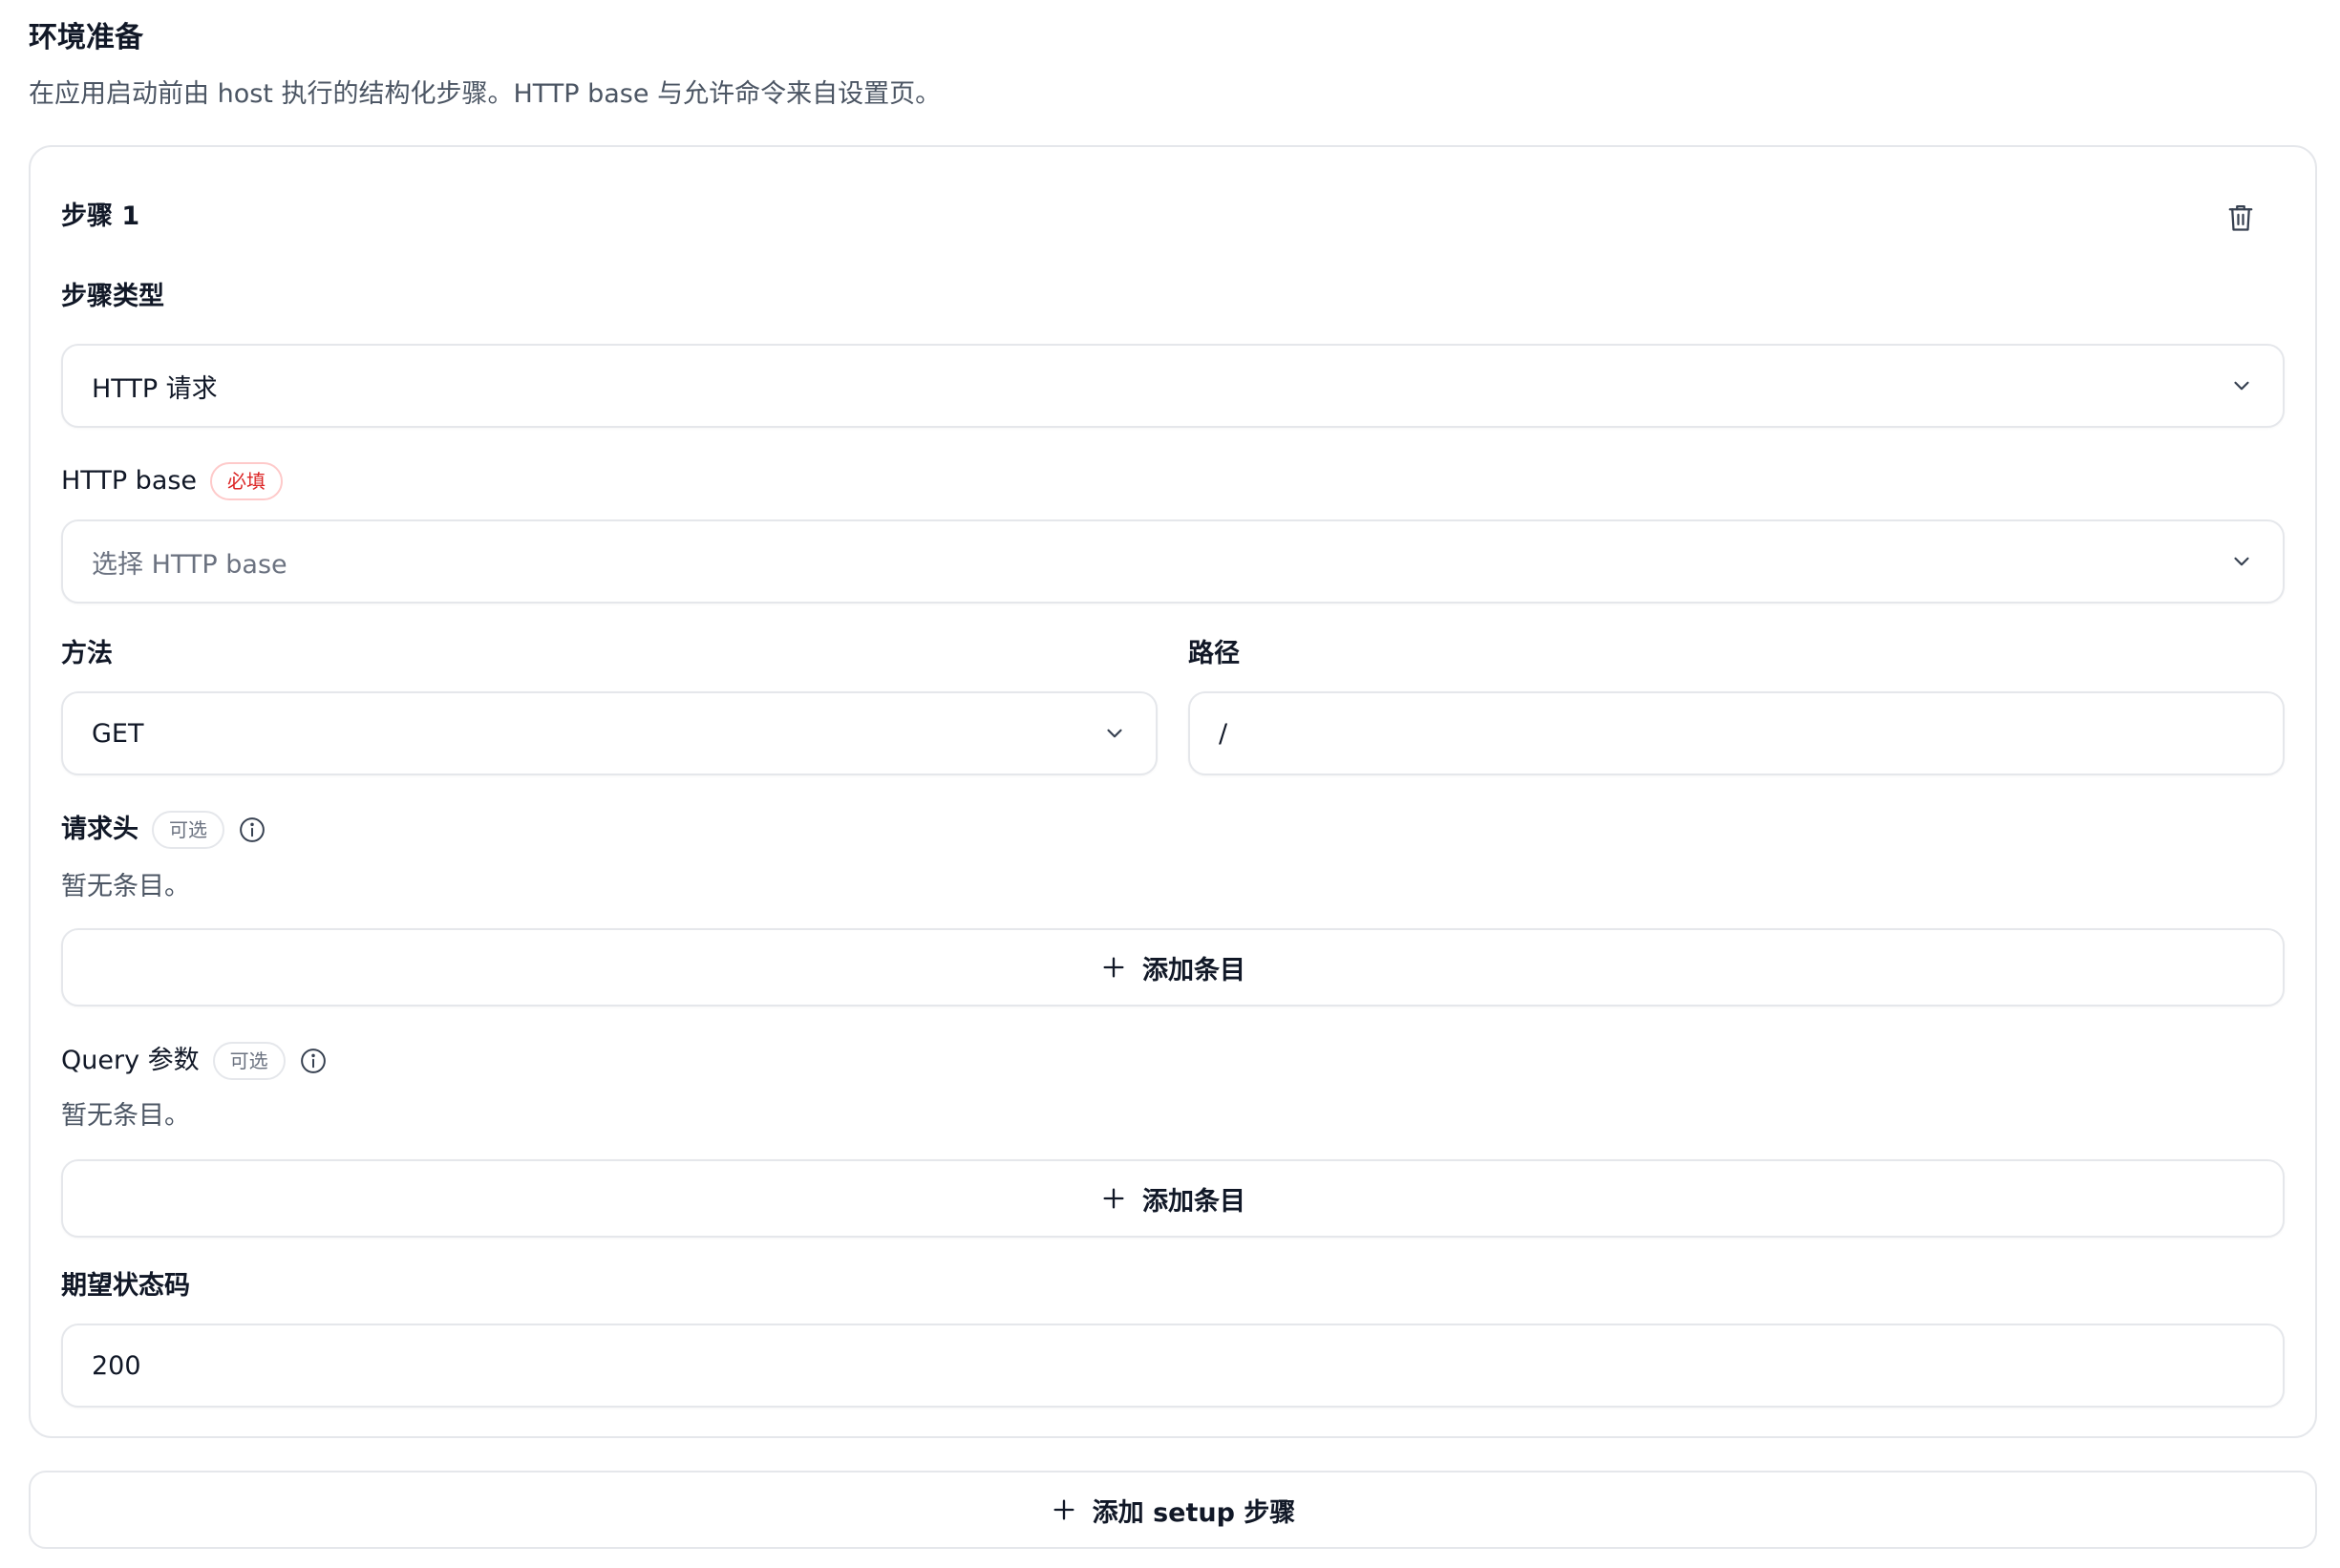 This screenshot has width=2340, height=1568. I want to click on http-base-placeholder: 选择 HTTP base, so click(189, 564).